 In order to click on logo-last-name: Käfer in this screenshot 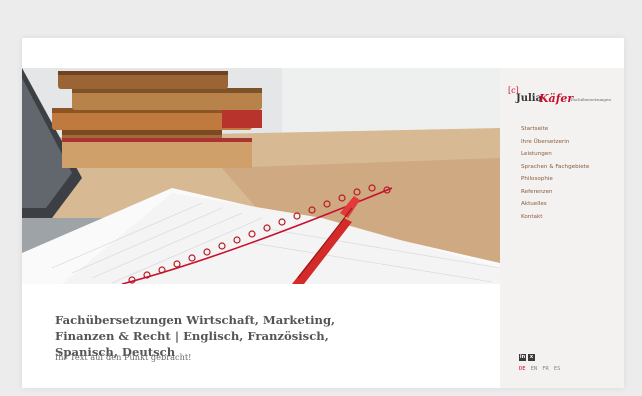, I will do `click(556, 98)`.